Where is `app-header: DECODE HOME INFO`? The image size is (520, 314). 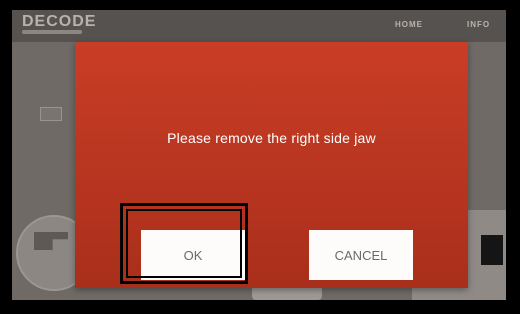
app-header: DECODE HOME INFO is located at coordinates (259, 26).